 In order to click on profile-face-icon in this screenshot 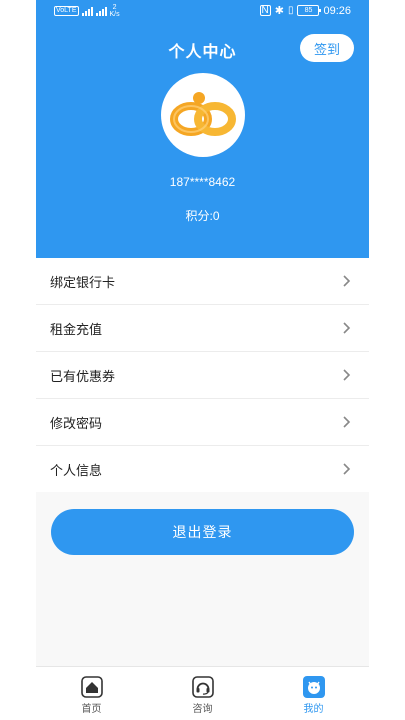, I will do `click(313, 687)`.